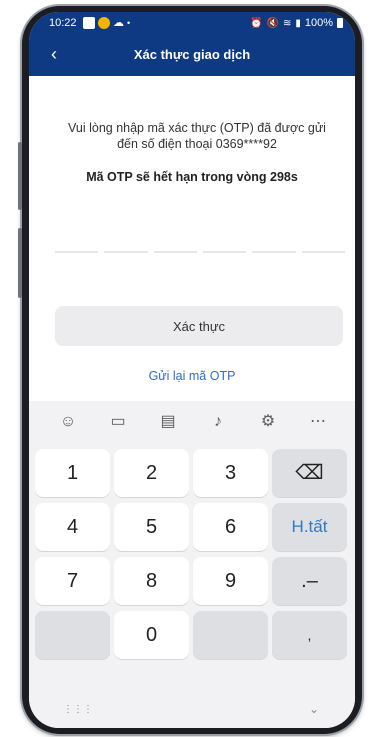 Image resolution: width=375 pixels, height=737 pixels. I want to click on key-6: 6, so click(230, 527).